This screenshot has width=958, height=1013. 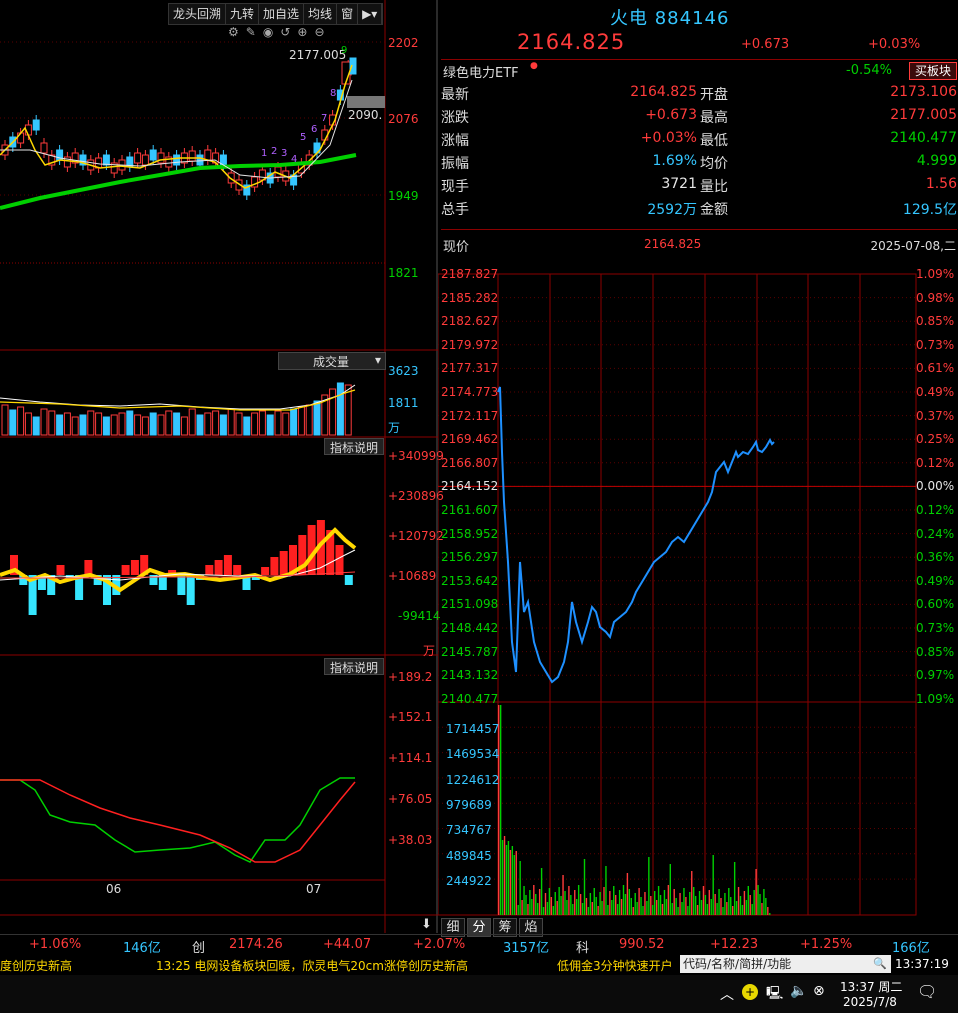 What do you see at coordinates (481, 71) in the screenshot?
I see `etf-name: 绿色电力ETF` at bounding box center [481, 71].